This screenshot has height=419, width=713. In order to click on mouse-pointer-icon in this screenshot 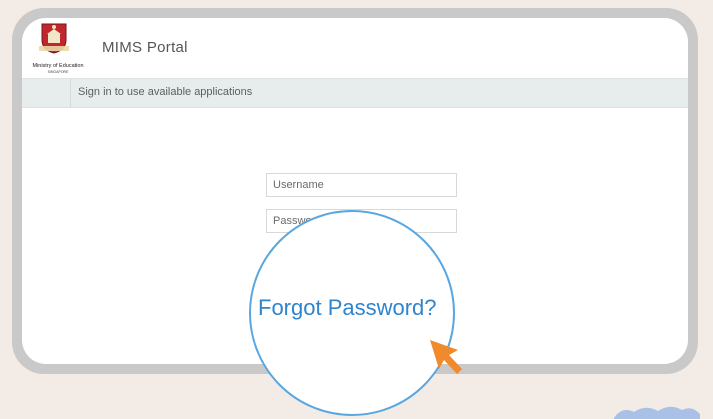, I will do `click(446, 357)`.